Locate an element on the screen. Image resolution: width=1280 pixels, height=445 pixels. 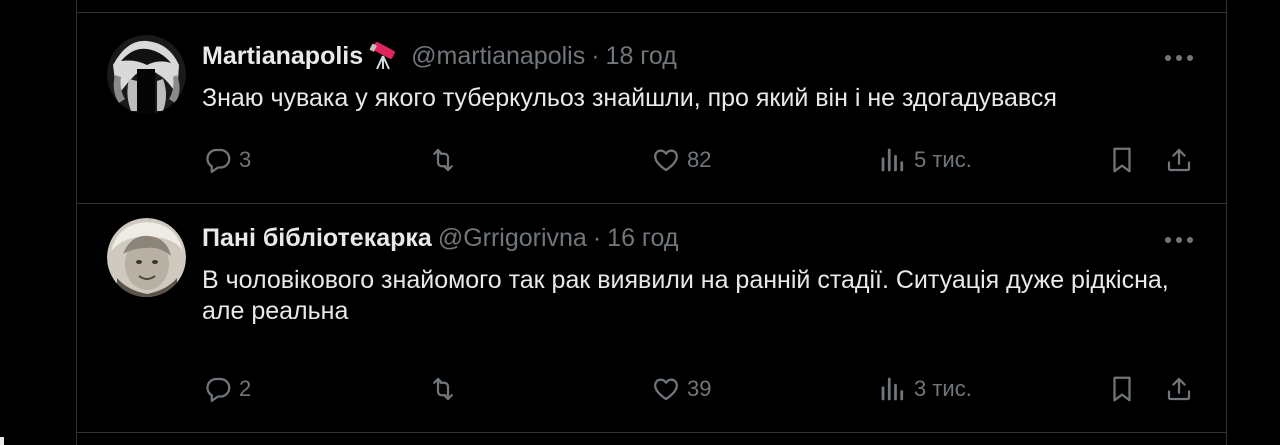
tweet-header: Martianapolis @martianapolis · 18 год is located at coordinates (439, 56).